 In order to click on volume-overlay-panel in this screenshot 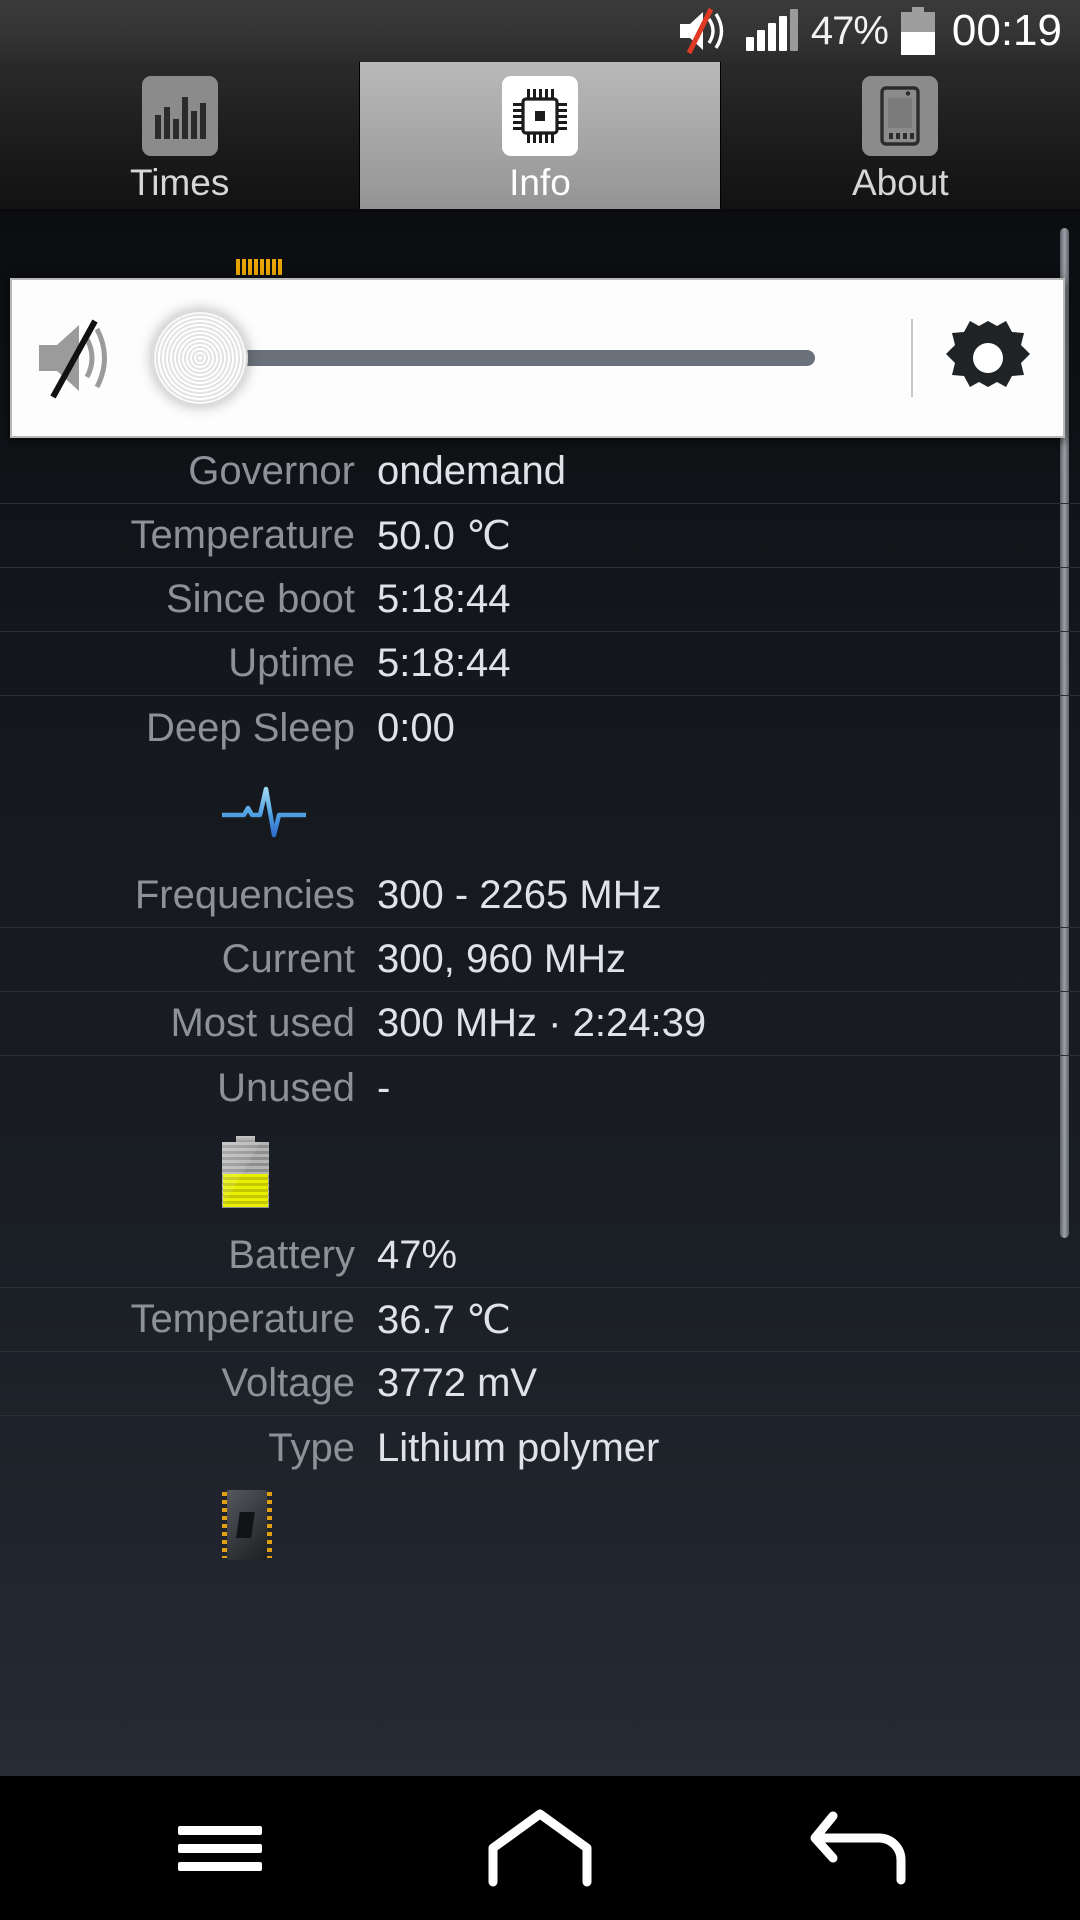, I will do `click(537, 358)`.